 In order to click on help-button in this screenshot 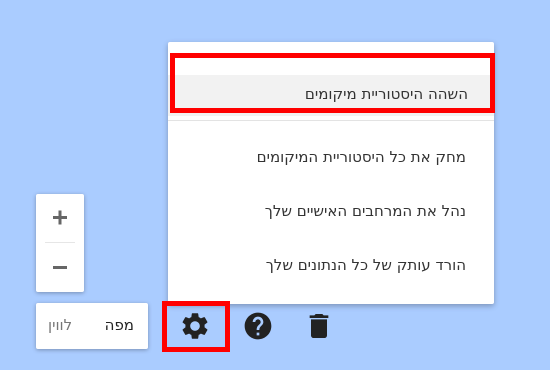, I will do `click(258, 326)`.